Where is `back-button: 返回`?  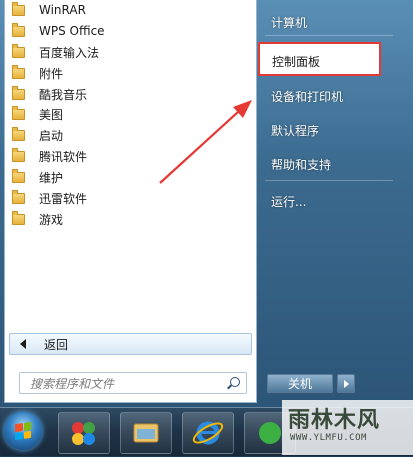
back-button: 返回 is located at coordinates (130, 344).